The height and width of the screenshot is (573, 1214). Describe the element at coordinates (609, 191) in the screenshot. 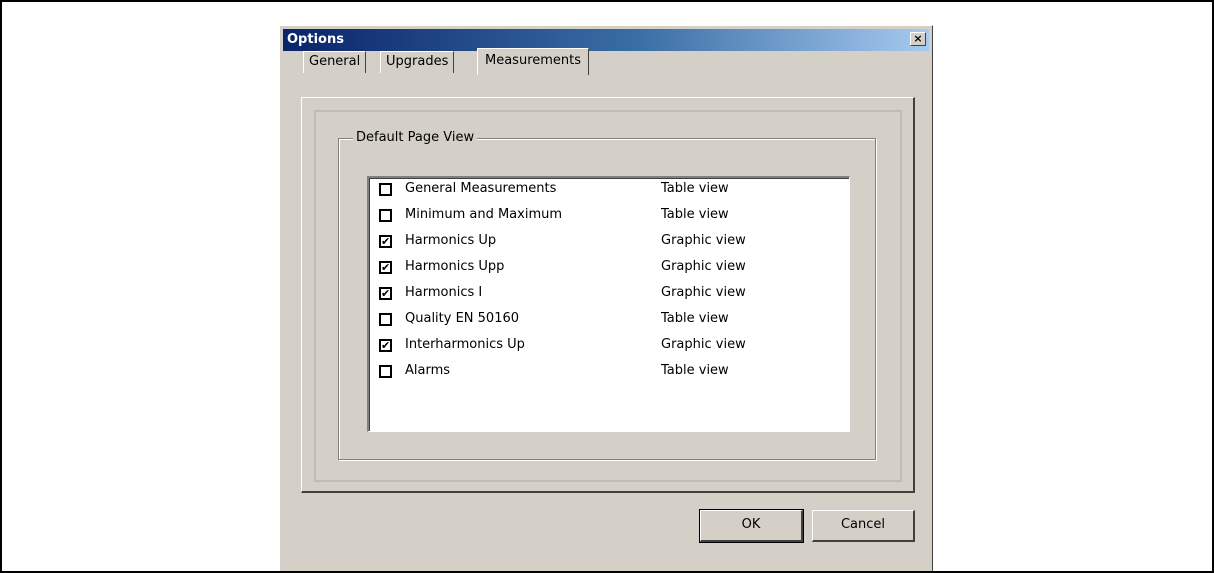

I see `list-item: General Measurements Table view` at that location.